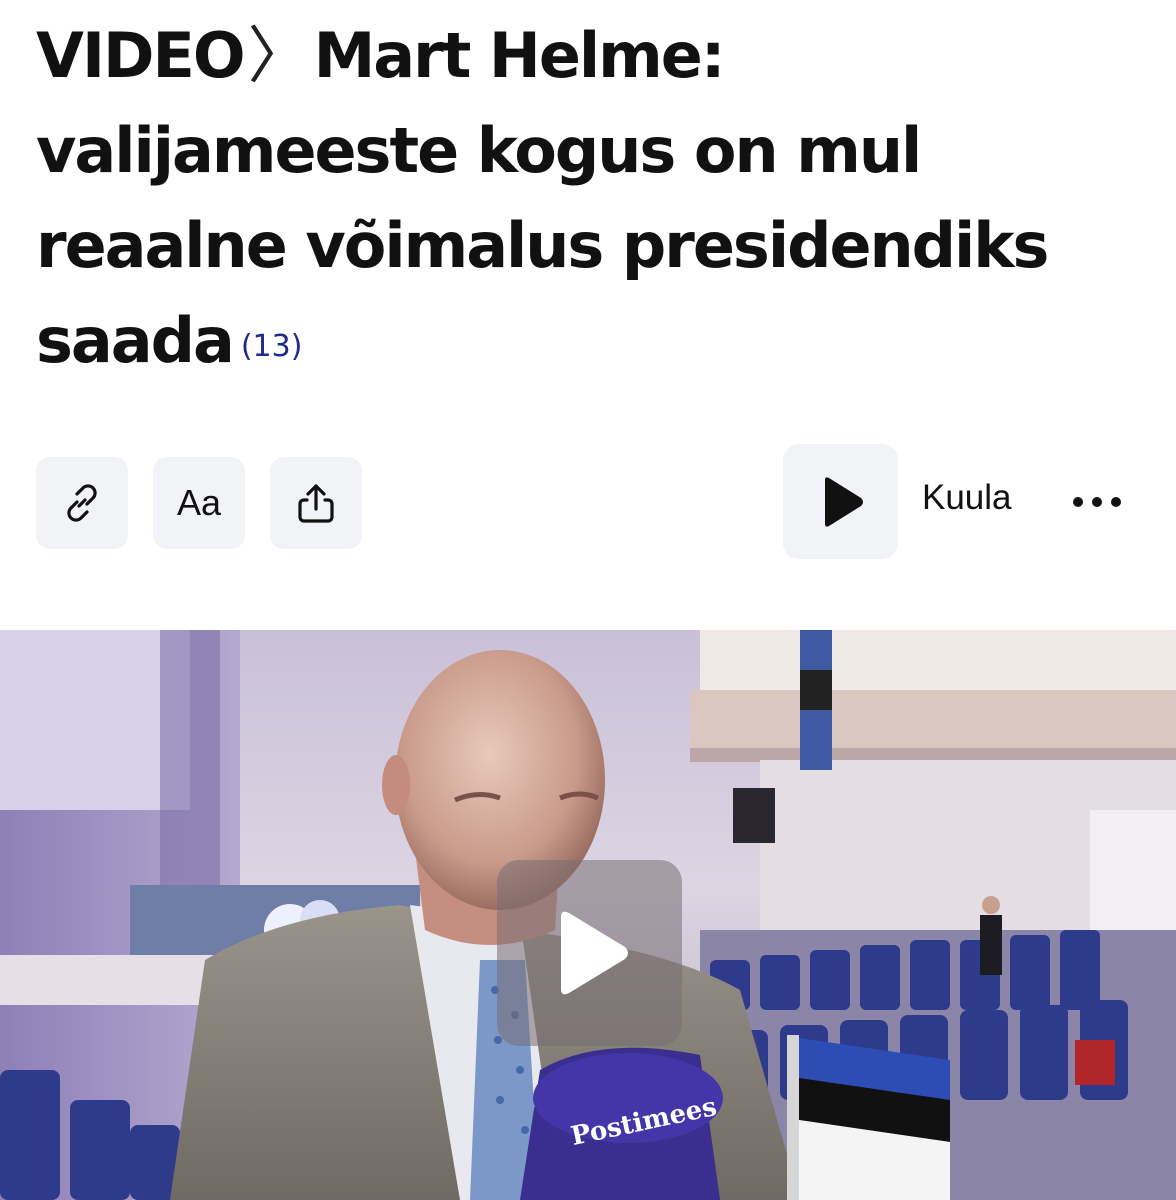 This screenshot has height=1200, width=1176. I want to click on font-size-button: Aa, so click(199, 503).